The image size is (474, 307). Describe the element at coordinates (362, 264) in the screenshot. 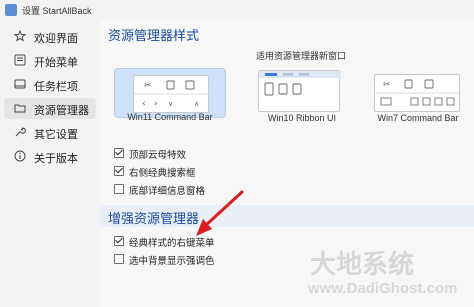

I see `watermark-line1: 大地系统` at that location.